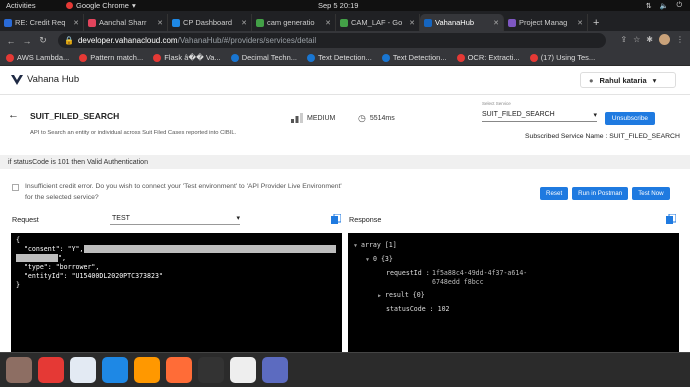 The width and height of the screenshot is (690, 387). What do you see at coordinates (89, 276) in the screenshot?
I see `code-line: "entityId": "U15400DL2020PTC373823"` at bounding box center [89, 276].